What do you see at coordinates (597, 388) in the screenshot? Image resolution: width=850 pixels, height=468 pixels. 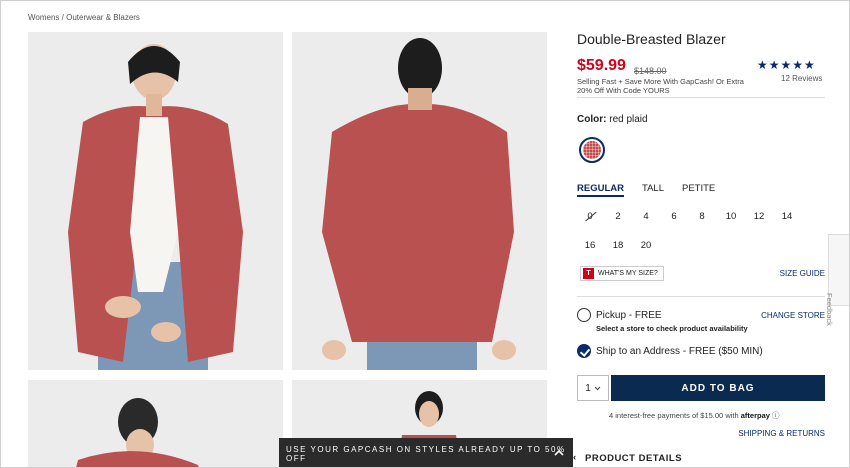 I see `chevron-down-icon` at bounding box center [597, 388].